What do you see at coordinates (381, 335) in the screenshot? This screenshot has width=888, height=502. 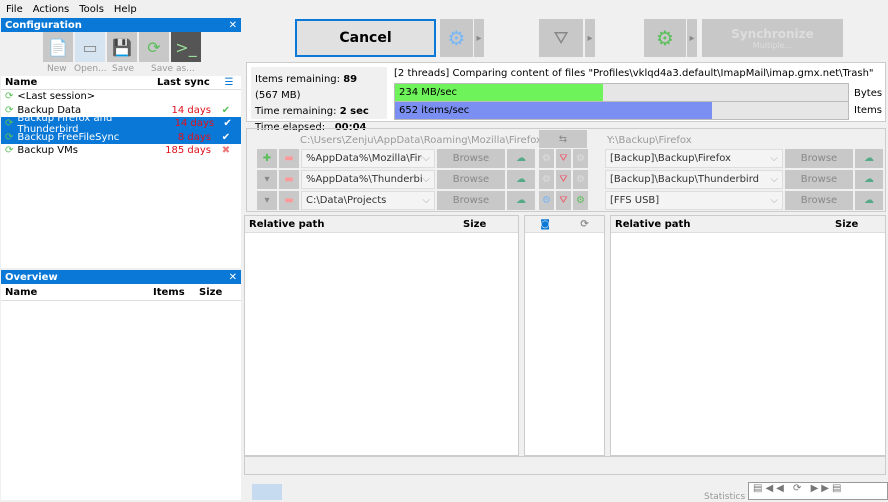 I see `left-file-grid: Relative path Size` at bounding box center [381, 335].